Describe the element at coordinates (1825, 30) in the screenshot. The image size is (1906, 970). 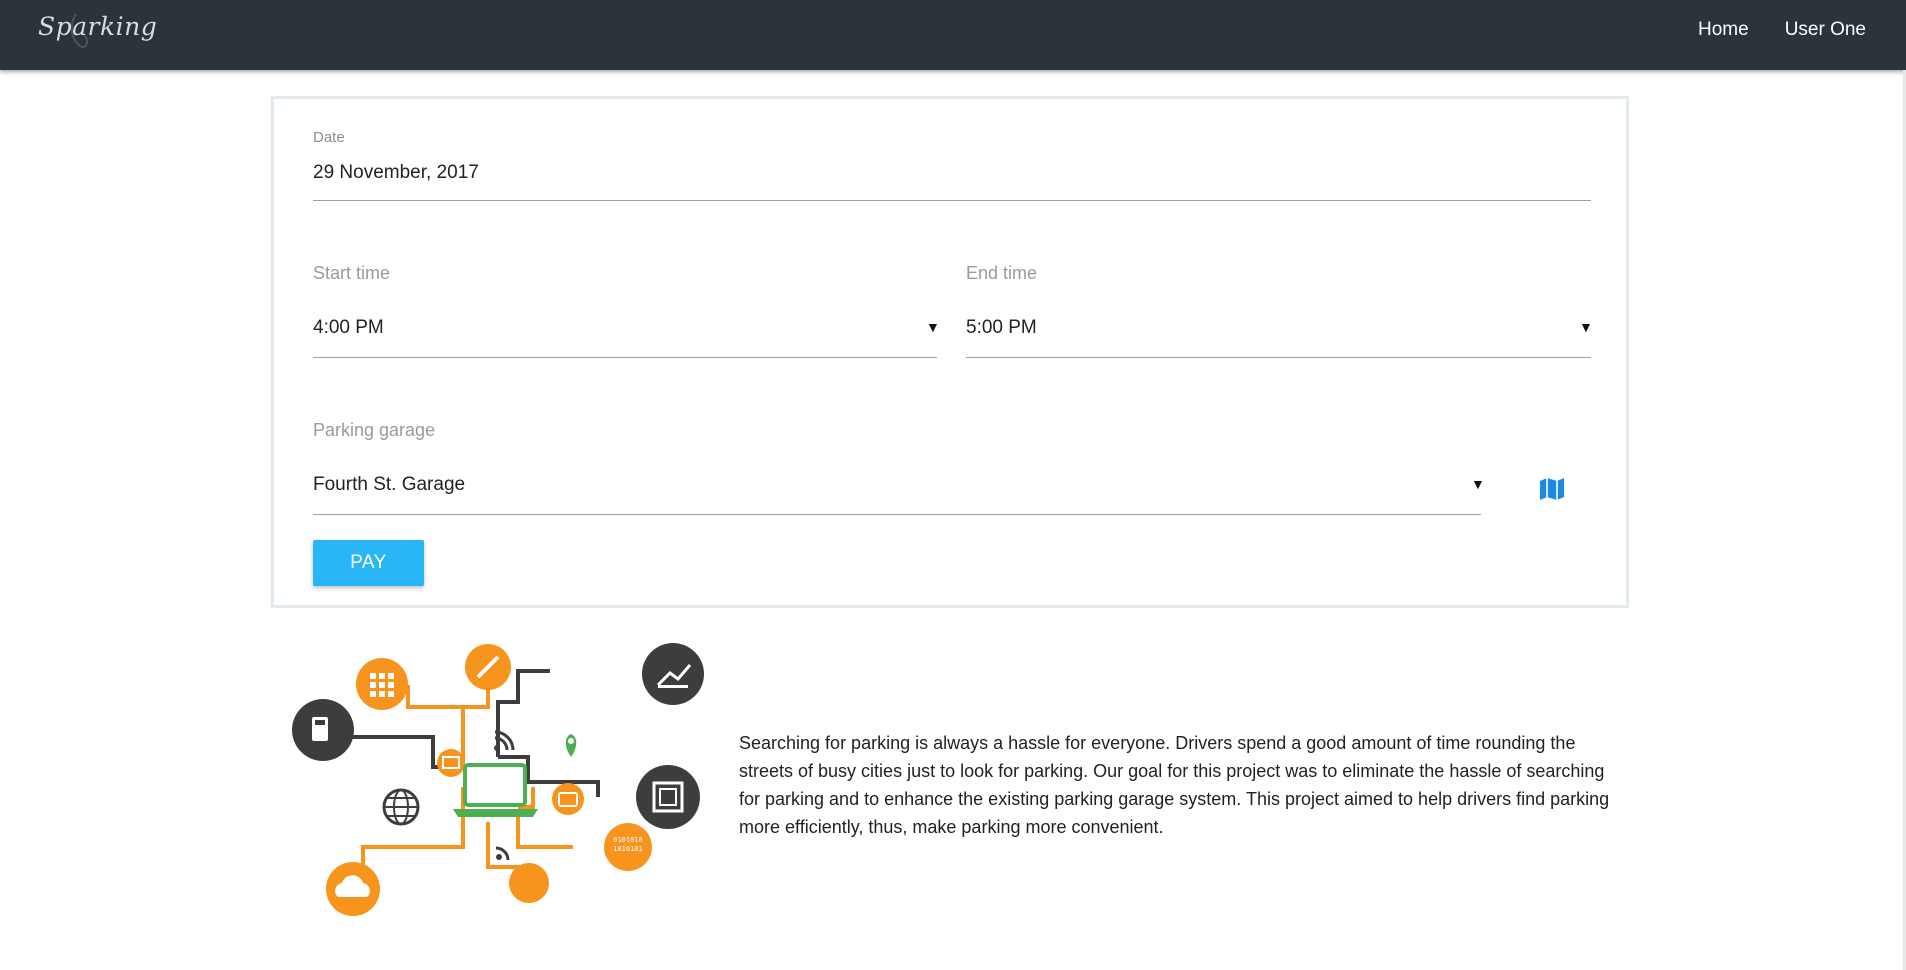
I see `nav-user-link: User One` at that location.